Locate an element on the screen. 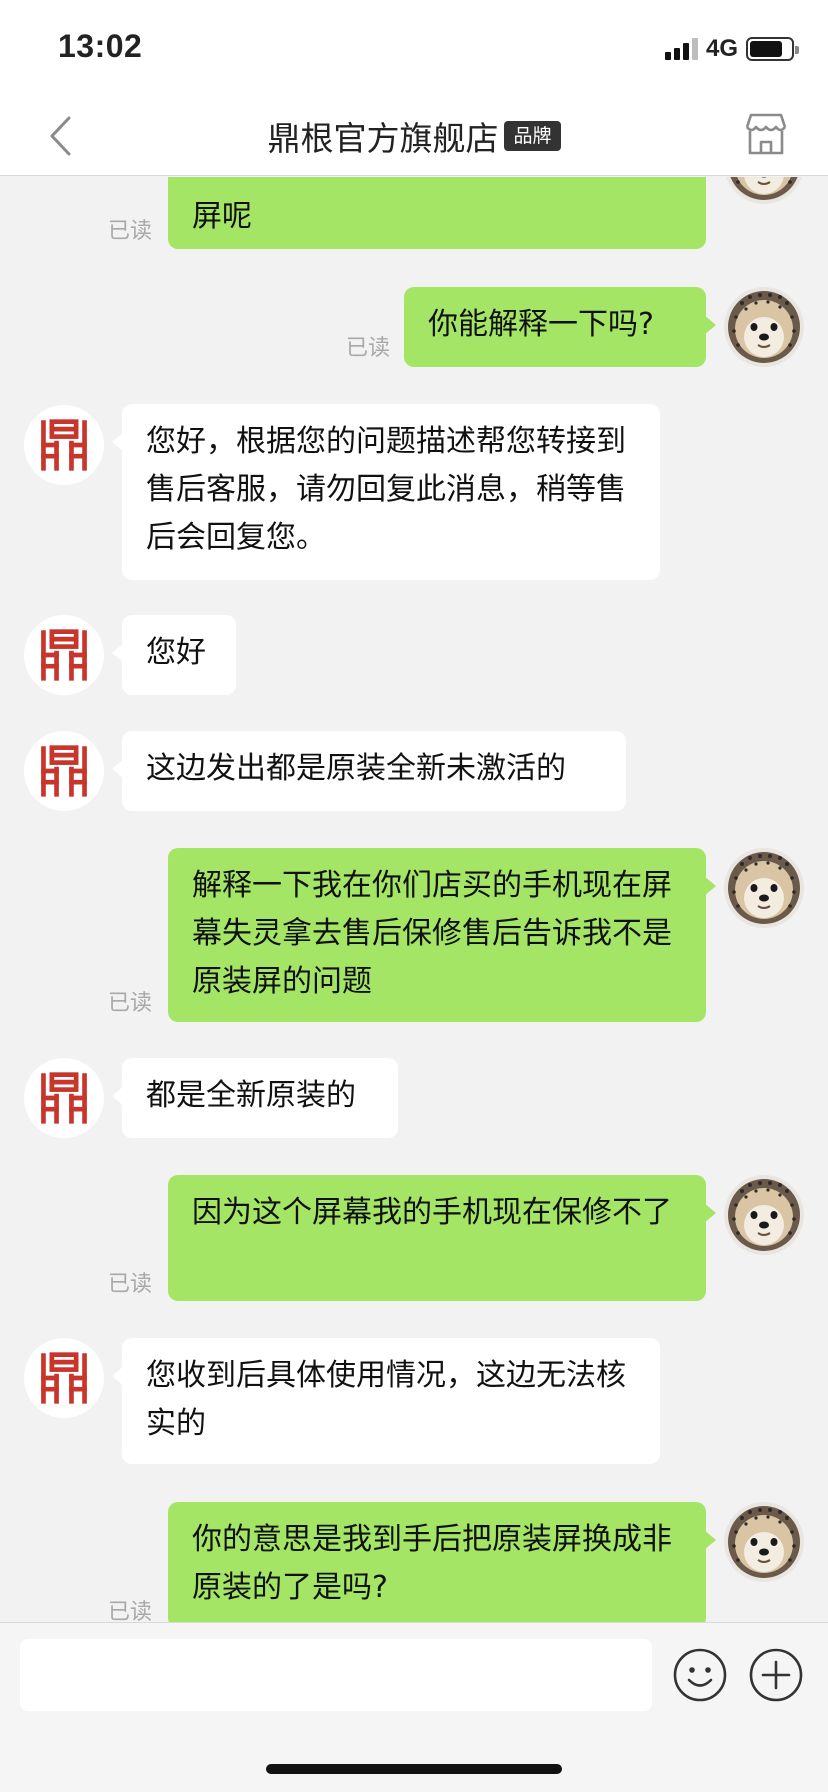 Image resolution: width=828 pixels, height=1792 pixels. message-text: 解释一下我在你们店买的手机现在屏幕失灵拿去售后保修售后告诉我不是原装屏的问题 is located at coordinates (432, 933).